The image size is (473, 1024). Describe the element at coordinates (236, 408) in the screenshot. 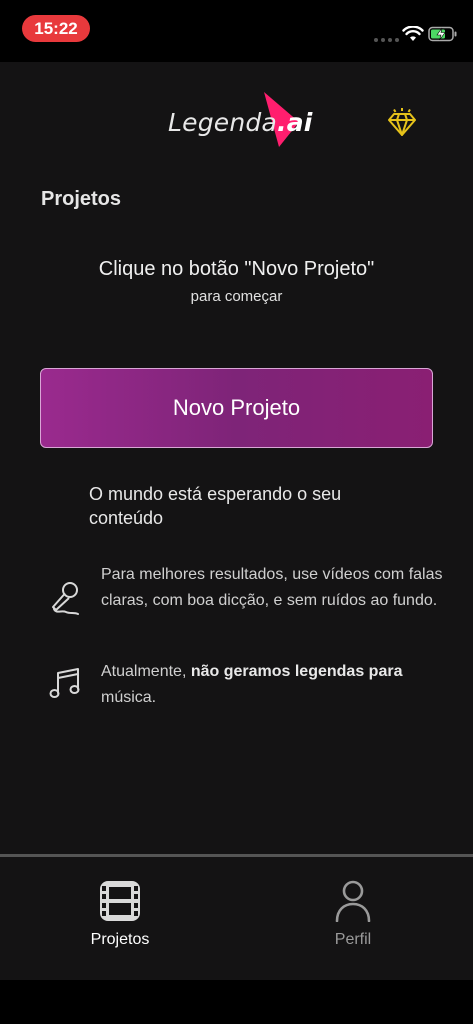

I see `new-project-button: Novo Projeto` at that location.